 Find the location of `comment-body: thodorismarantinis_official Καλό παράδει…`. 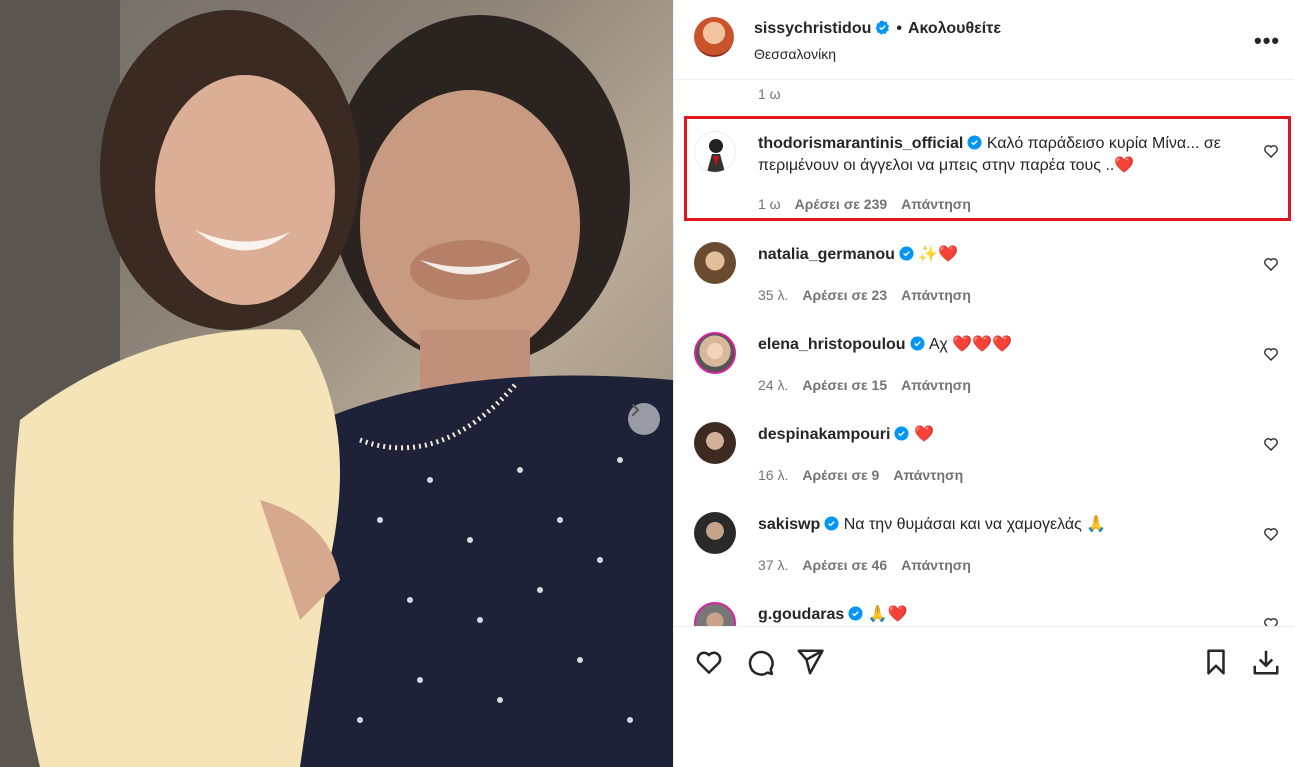

comment-body: thodorismarantinis_official Καλό παράδει… is located at coordinates (998, 155).